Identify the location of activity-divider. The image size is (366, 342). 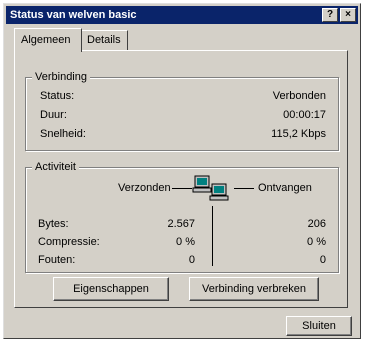
(212, 236).